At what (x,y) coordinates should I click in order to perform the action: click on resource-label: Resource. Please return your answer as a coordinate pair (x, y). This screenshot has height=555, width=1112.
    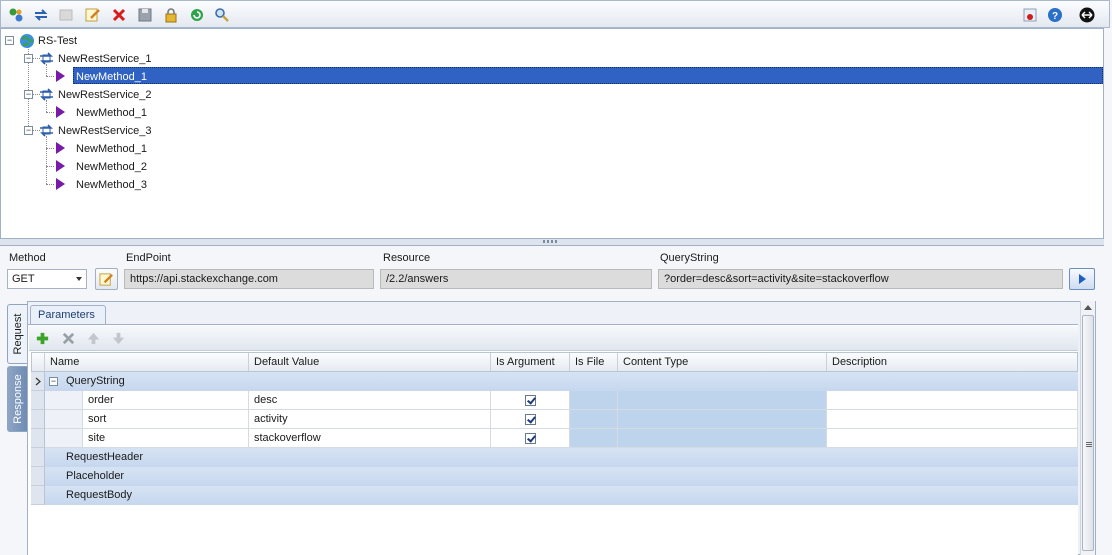
    Looking at the image, I should click on (407, 258).